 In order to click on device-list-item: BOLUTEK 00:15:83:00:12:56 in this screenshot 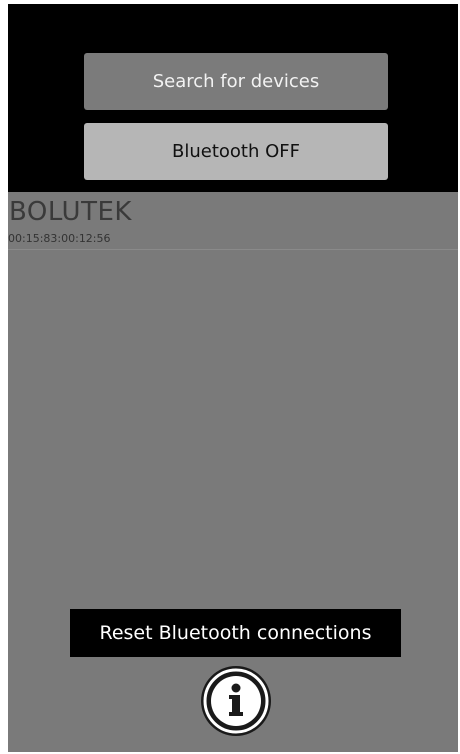, I will do `click(233, 221)`.